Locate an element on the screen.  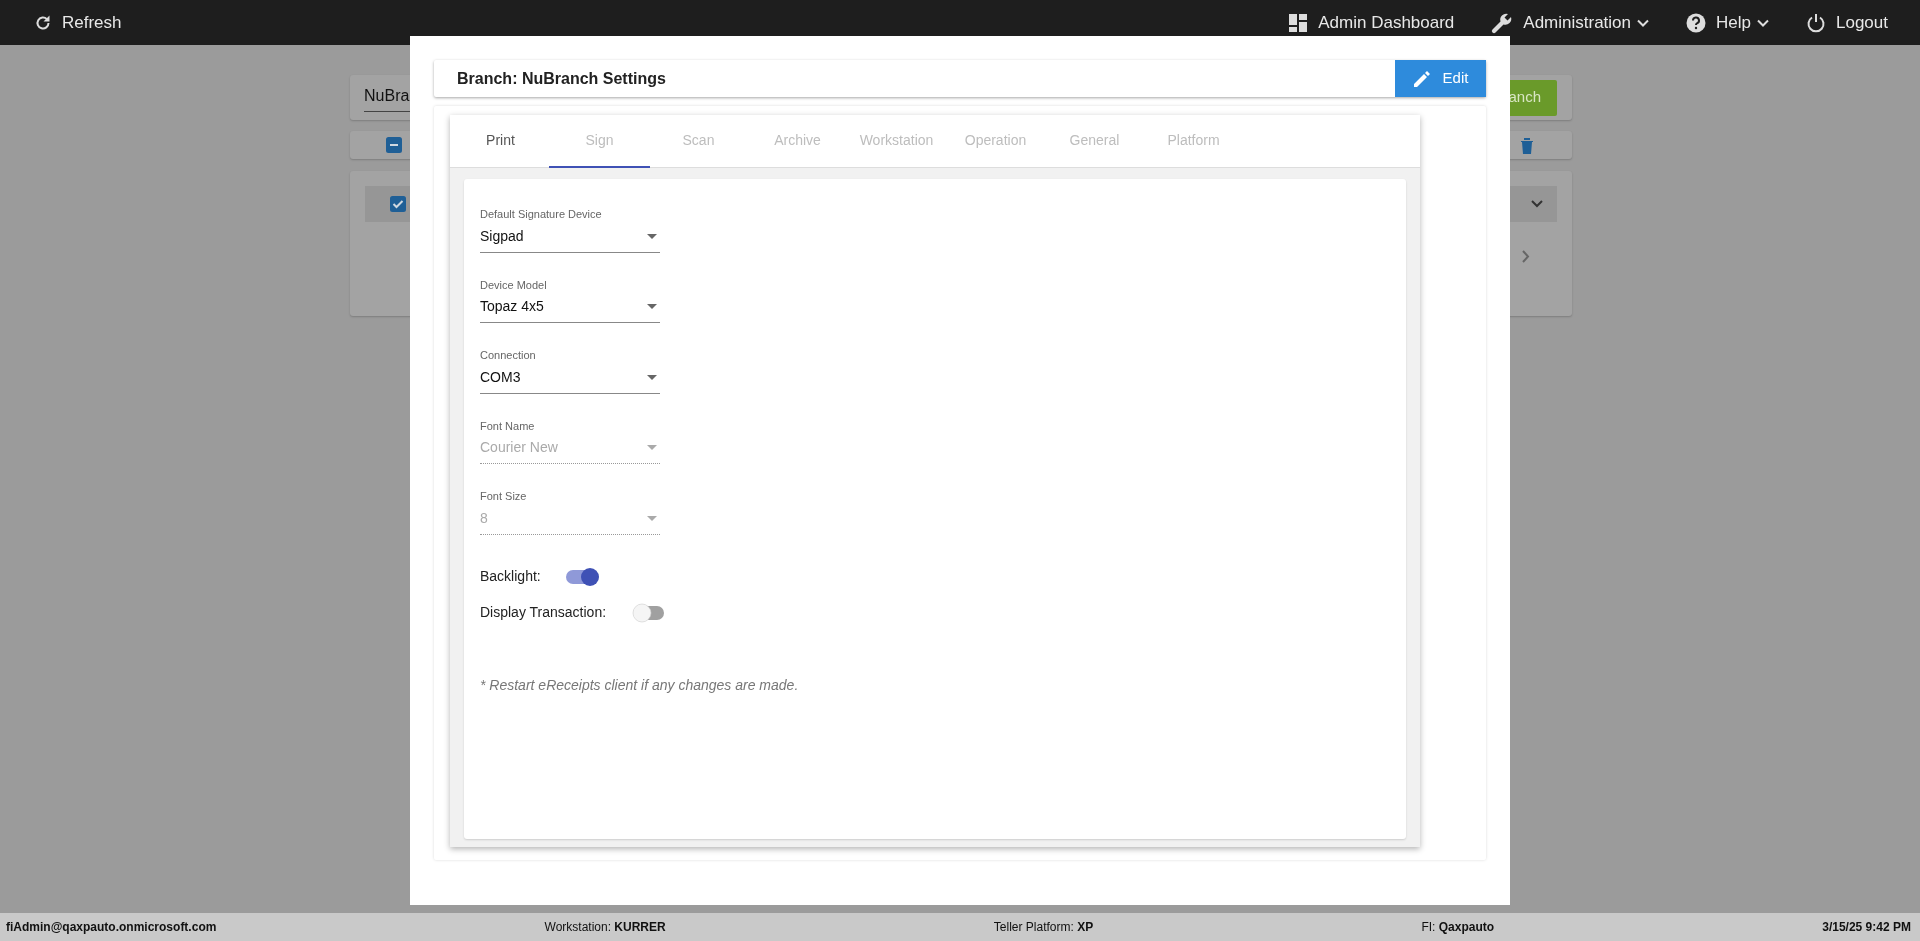
help-icon is located at coordinates (1696, 22).